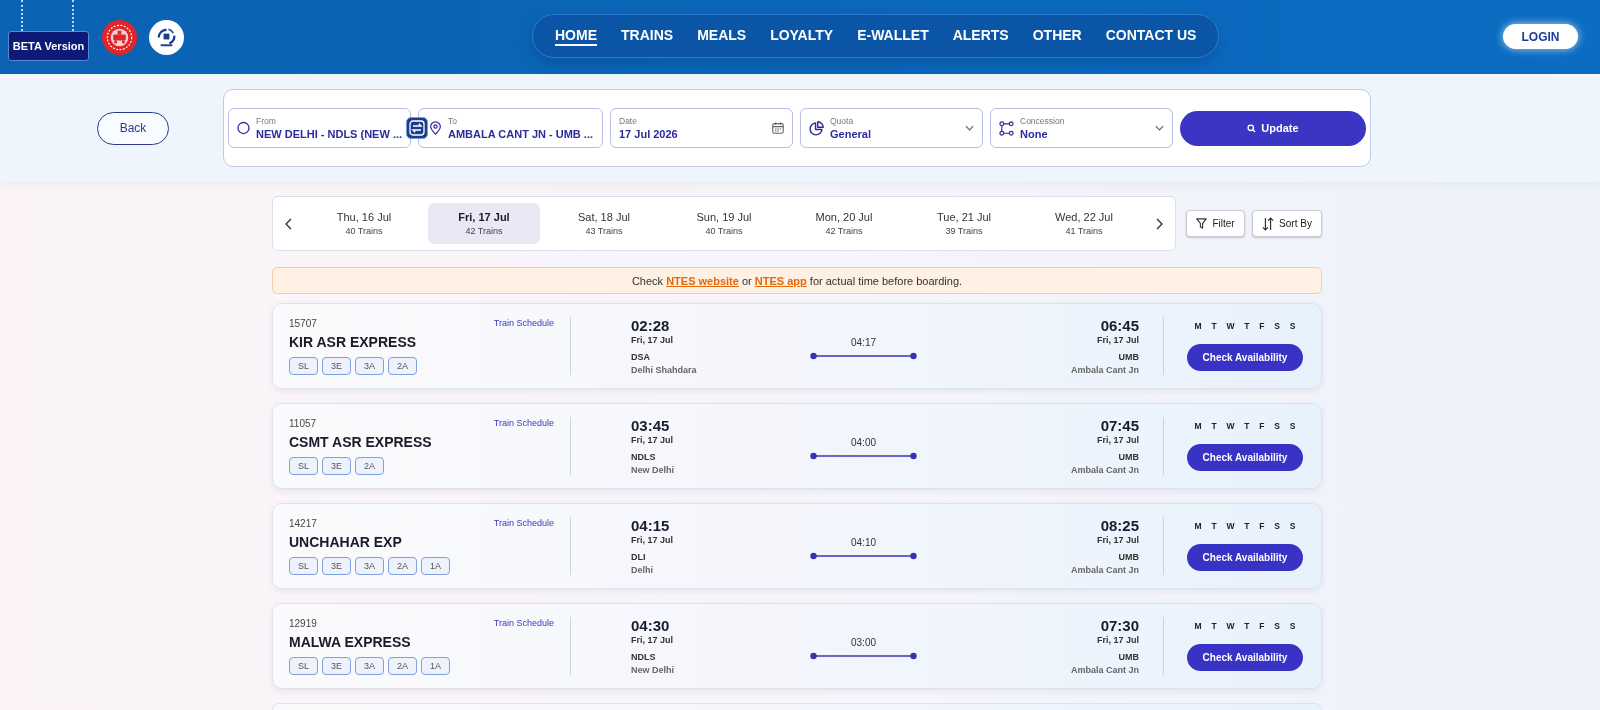 The height and width of the screenshot is (710, 1600). What do you see at coordinates (722, 36) in the screenshot?
I see `nav-link: MEALS` at bounding box center [722, 36].